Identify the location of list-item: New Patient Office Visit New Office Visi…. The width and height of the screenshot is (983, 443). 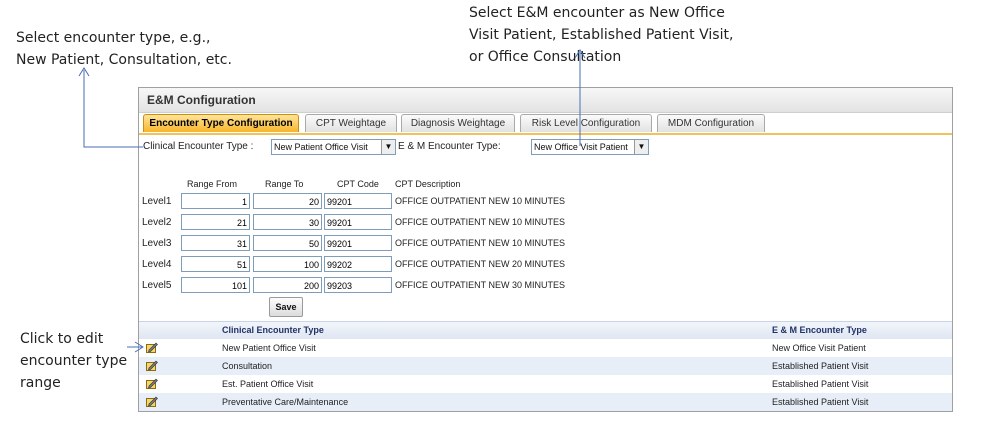
(545, 348).